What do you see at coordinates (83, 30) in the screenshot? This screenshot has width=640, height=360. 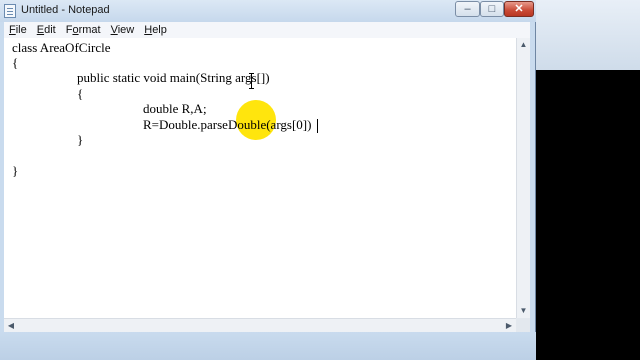 I see `menu-format: Format` at bounding box center [83, 30].